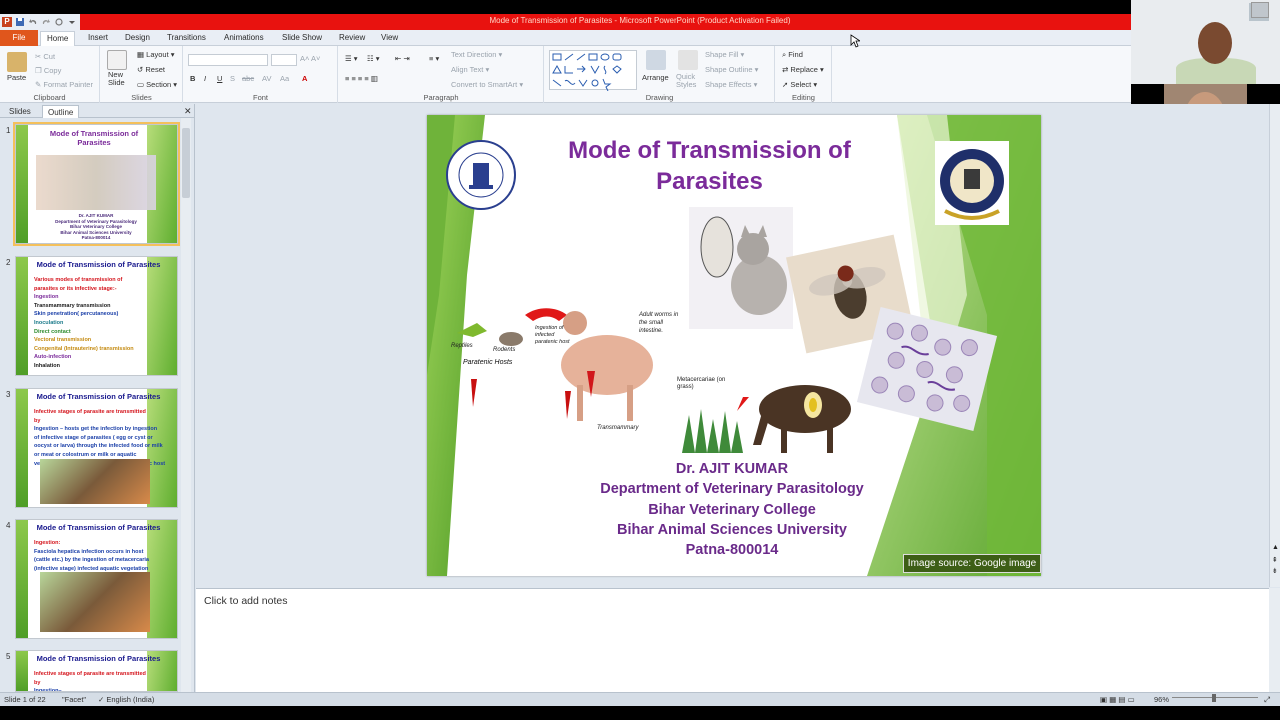 Image resolution: width=1280 pixels, height=720 pixels. I want to click on tab-insert: Insert, so click(98, 38).